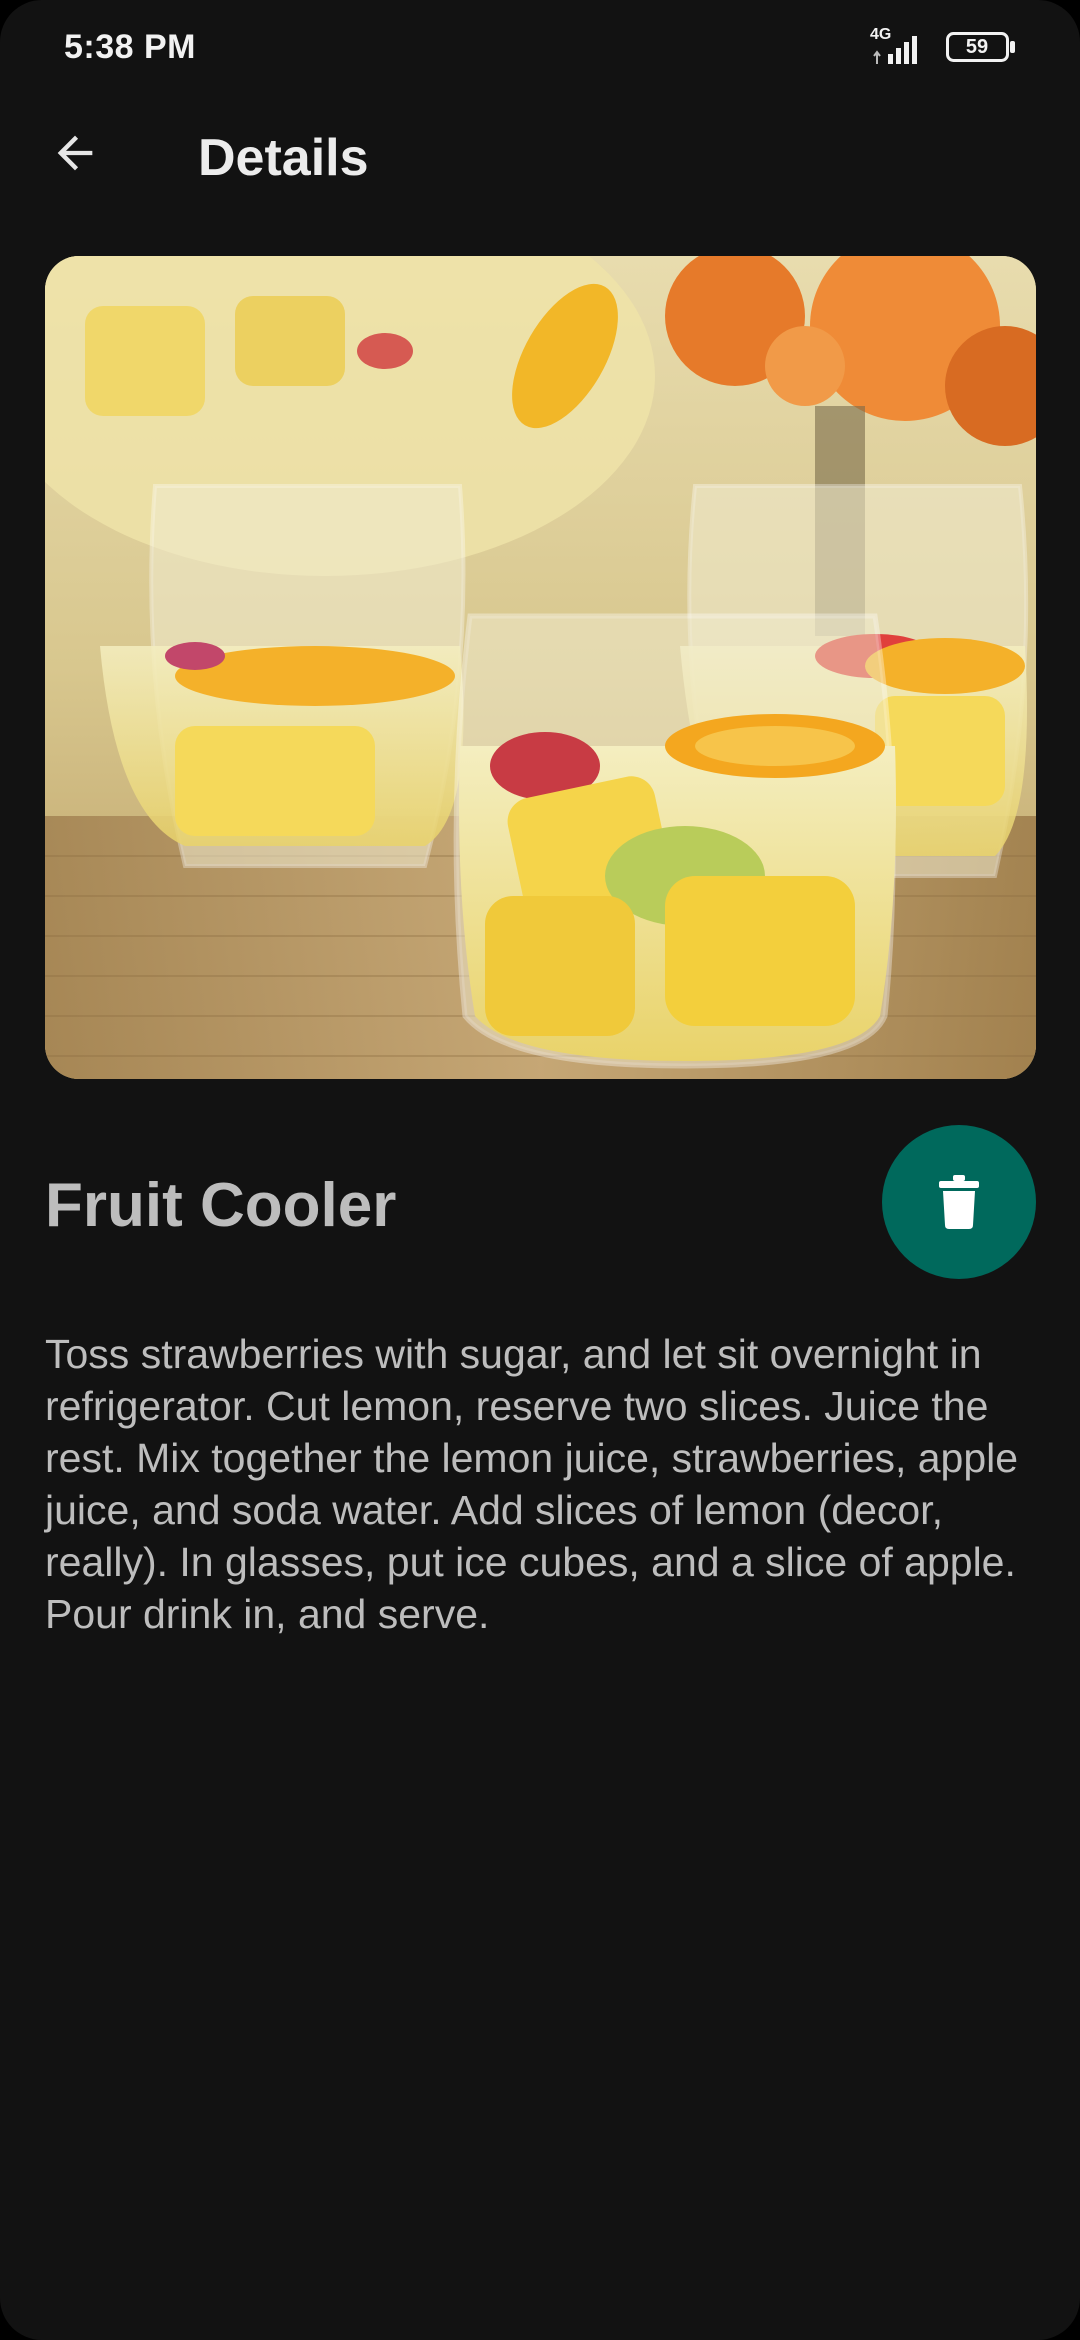  I want to click on trash-icon, so click(959, 1202).